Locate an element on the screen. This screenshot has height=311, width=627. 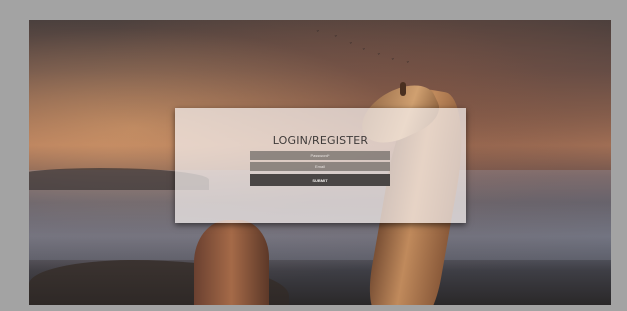
modal-title: LOGIN/REGISTER is located at coordinates (320, 140).